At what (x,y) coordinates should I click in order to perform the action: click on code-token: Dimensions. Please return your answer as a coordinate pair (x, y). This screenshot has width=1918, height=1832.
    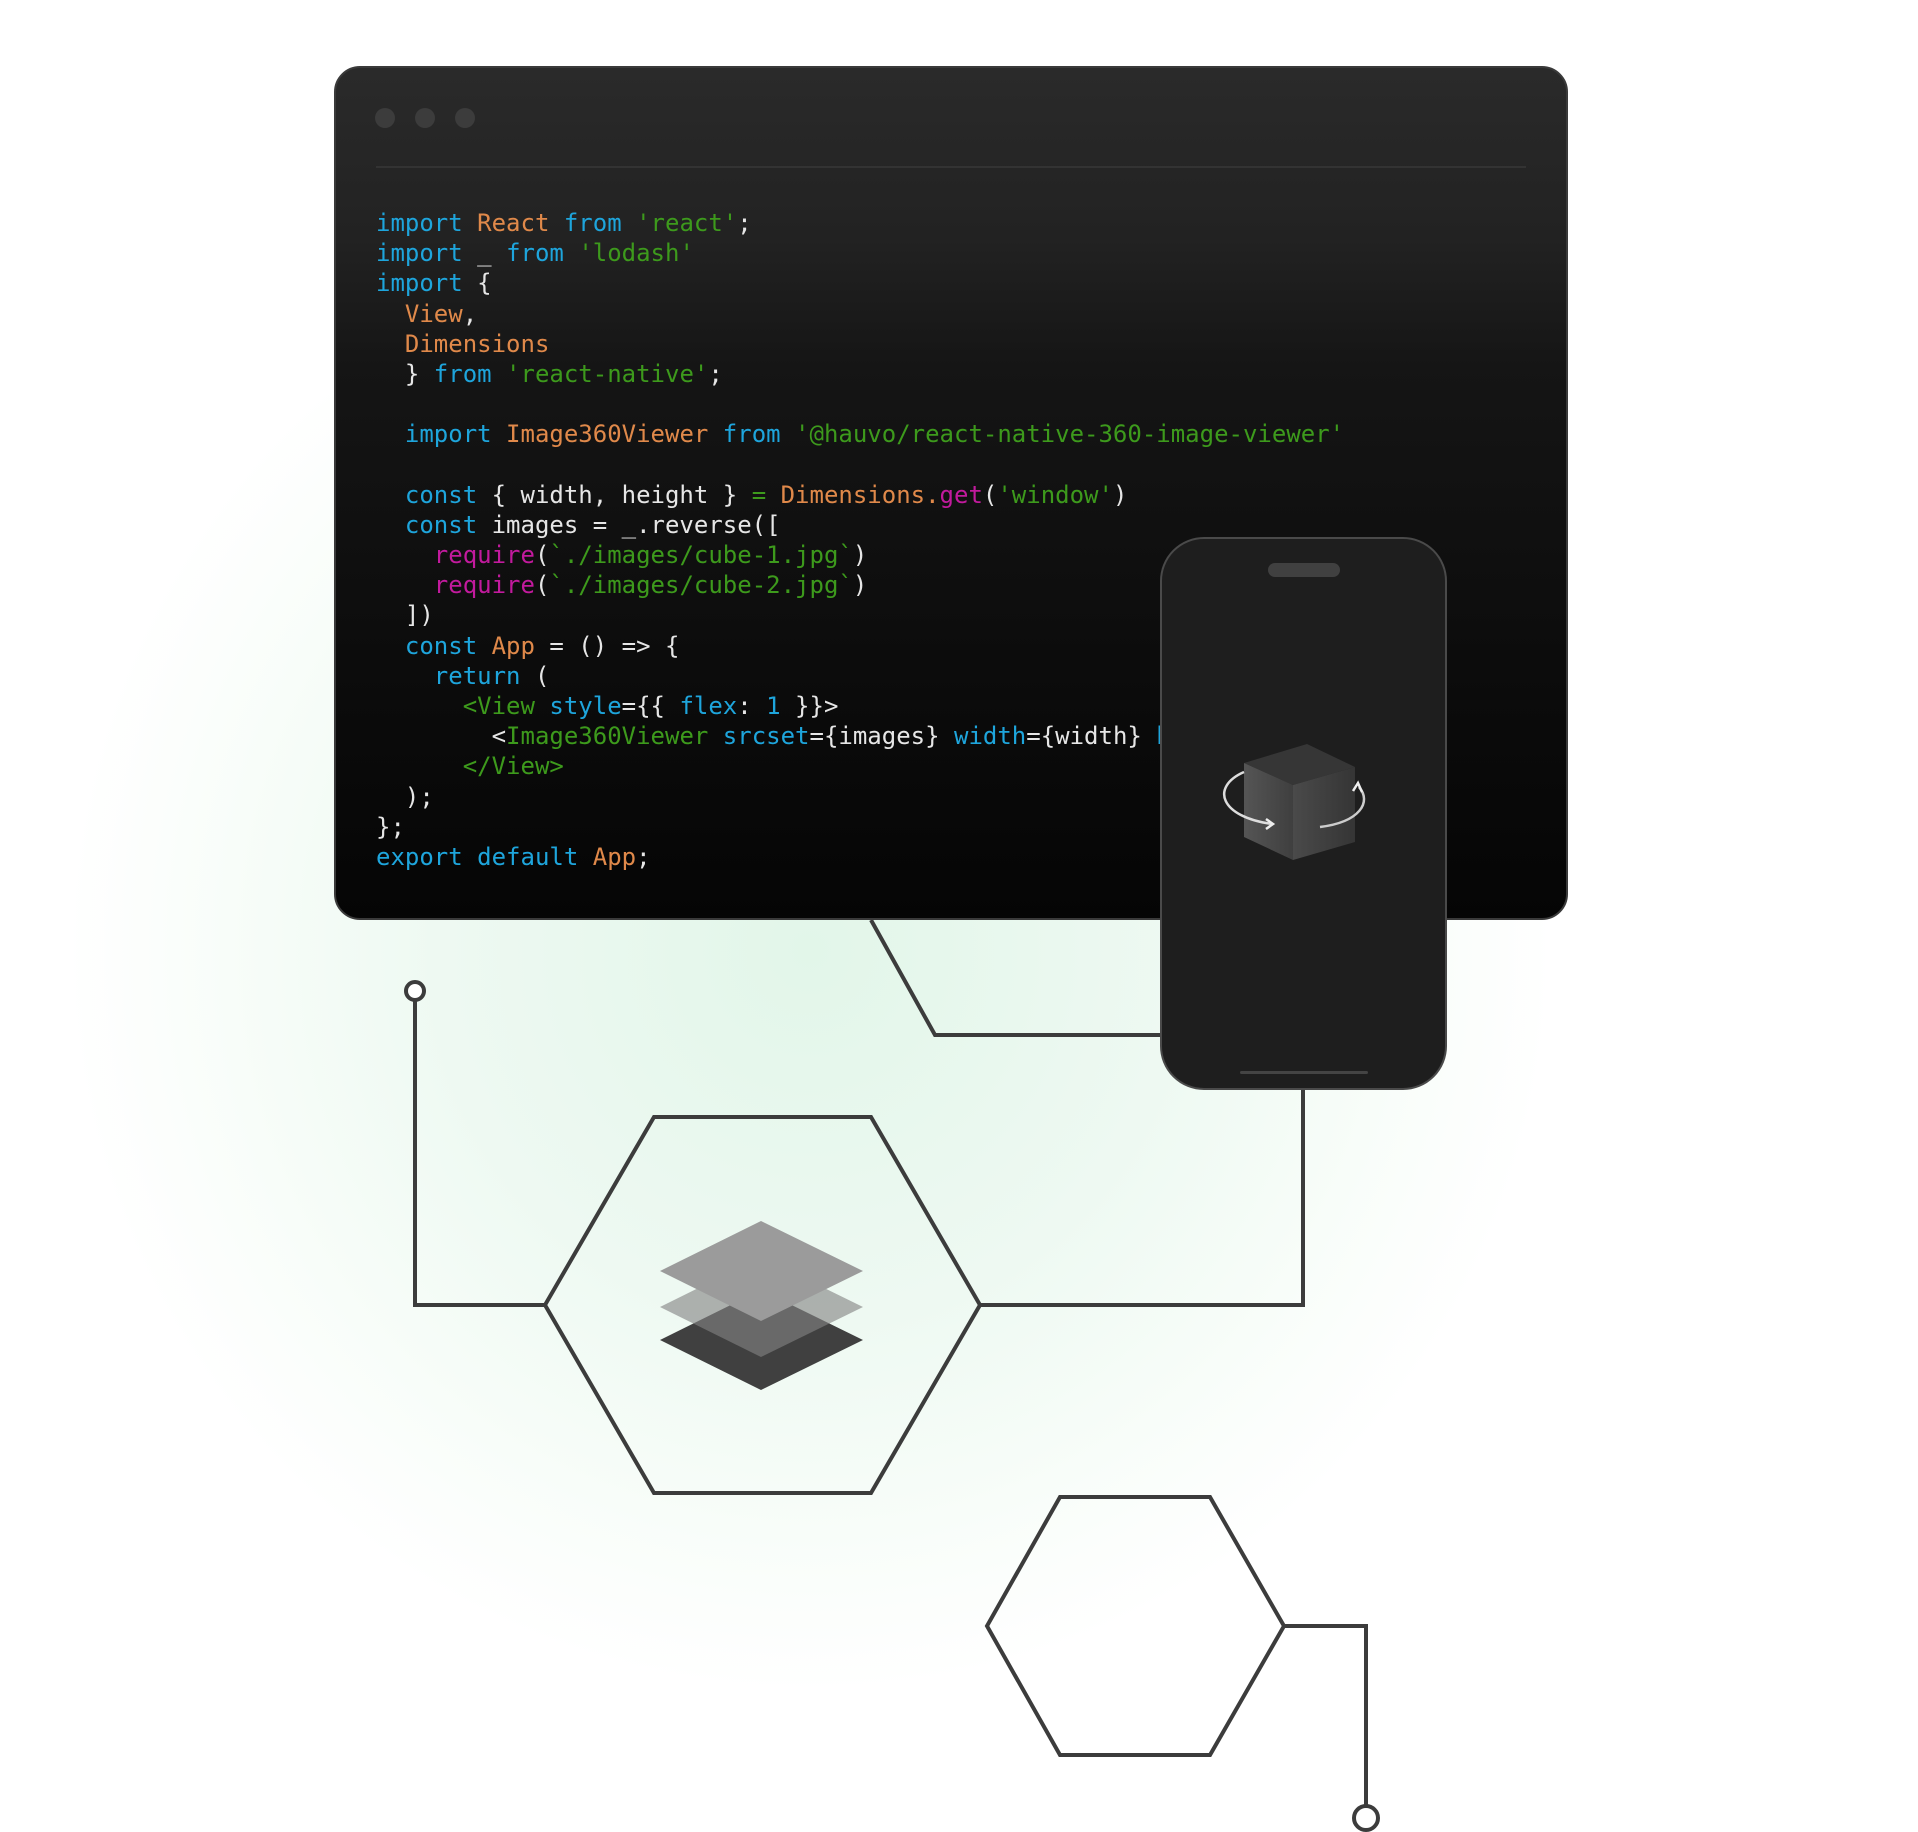
    Looking at the image, I should click on (463, 343).